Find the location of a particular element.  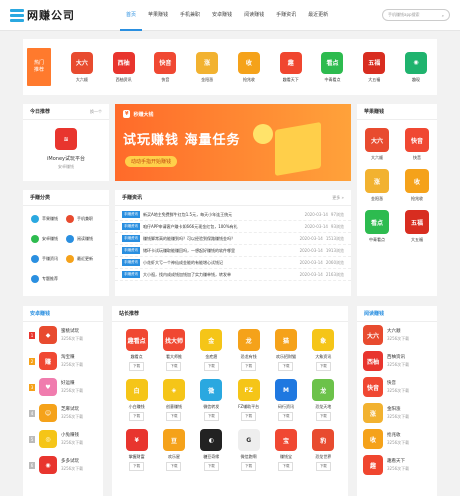

category-label: 手赚资讯 is located at coordinates (50, 259).